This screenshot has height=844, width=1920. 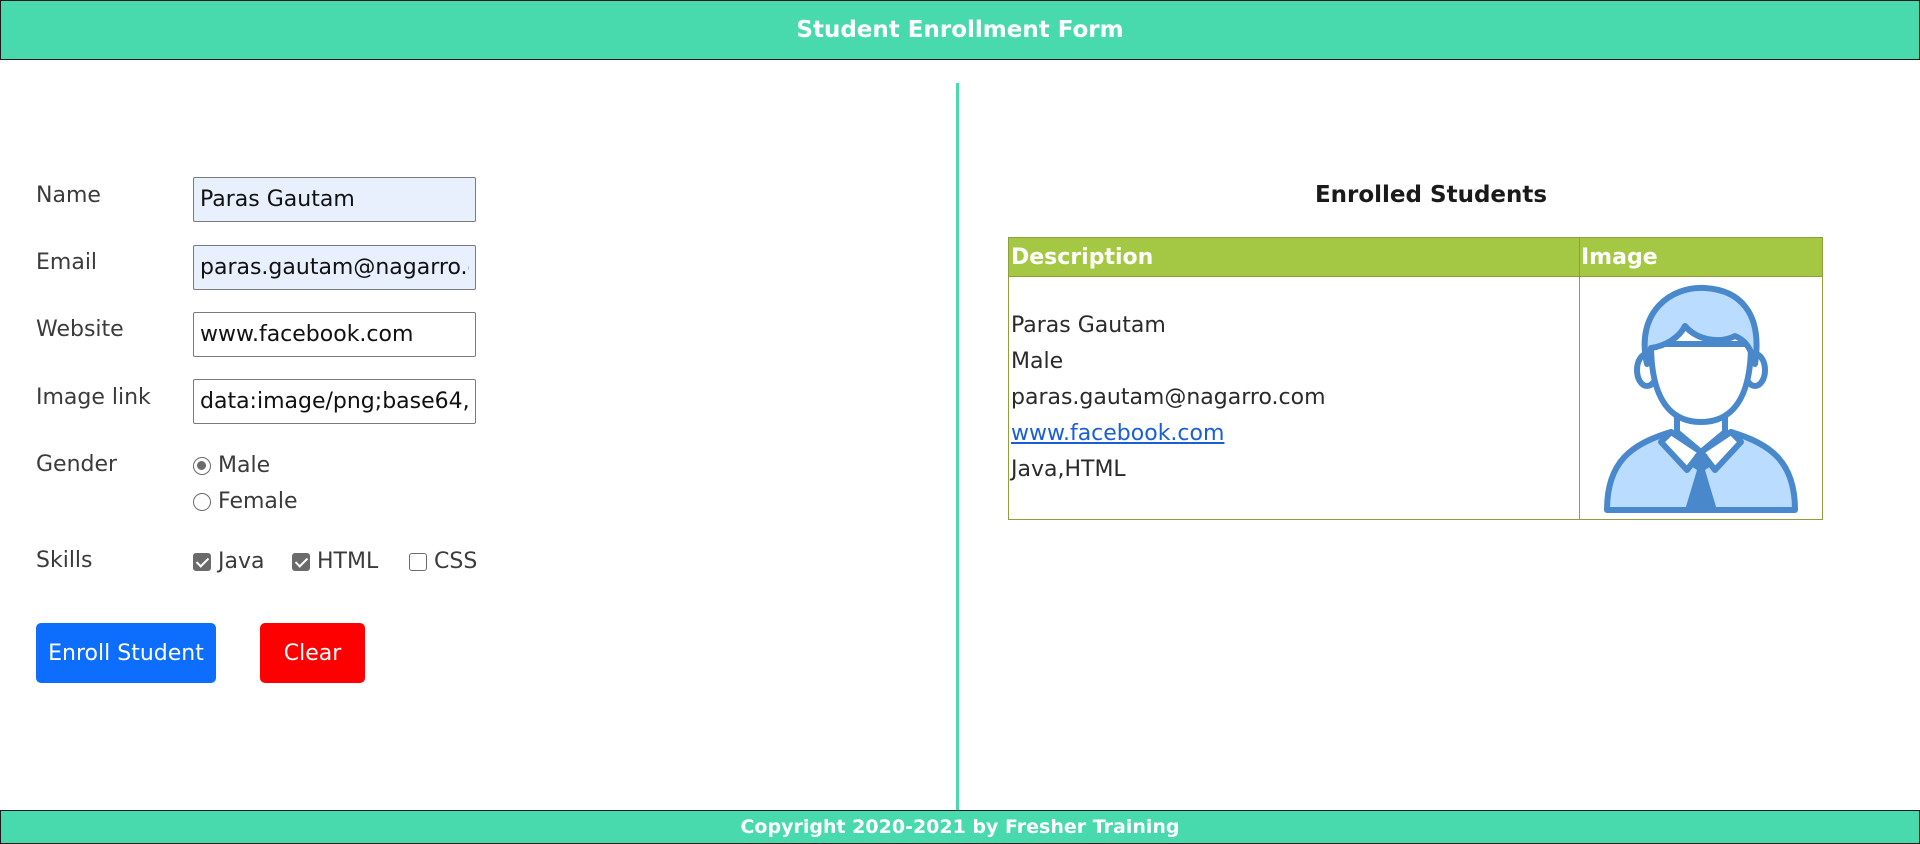 I want to click on student-name: Paras Gautam, so click(x=1088, y=325).